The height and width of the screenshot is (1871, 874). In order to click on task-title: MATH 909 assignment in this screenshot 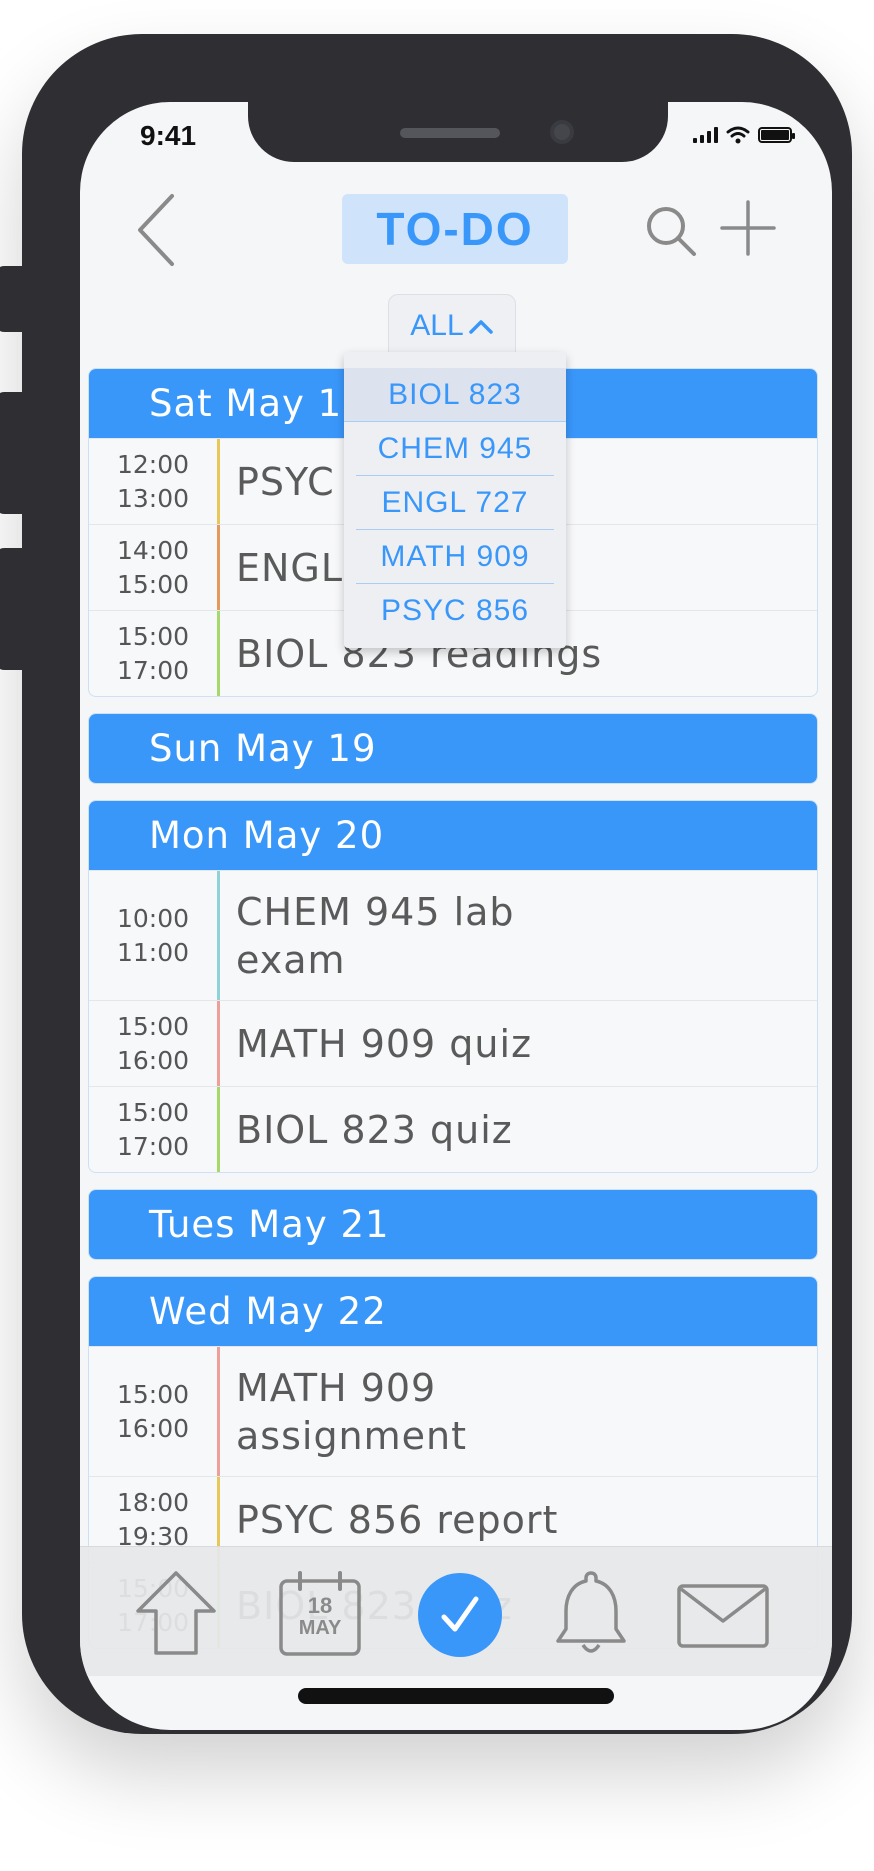, I will do `click(352, 1411)`.